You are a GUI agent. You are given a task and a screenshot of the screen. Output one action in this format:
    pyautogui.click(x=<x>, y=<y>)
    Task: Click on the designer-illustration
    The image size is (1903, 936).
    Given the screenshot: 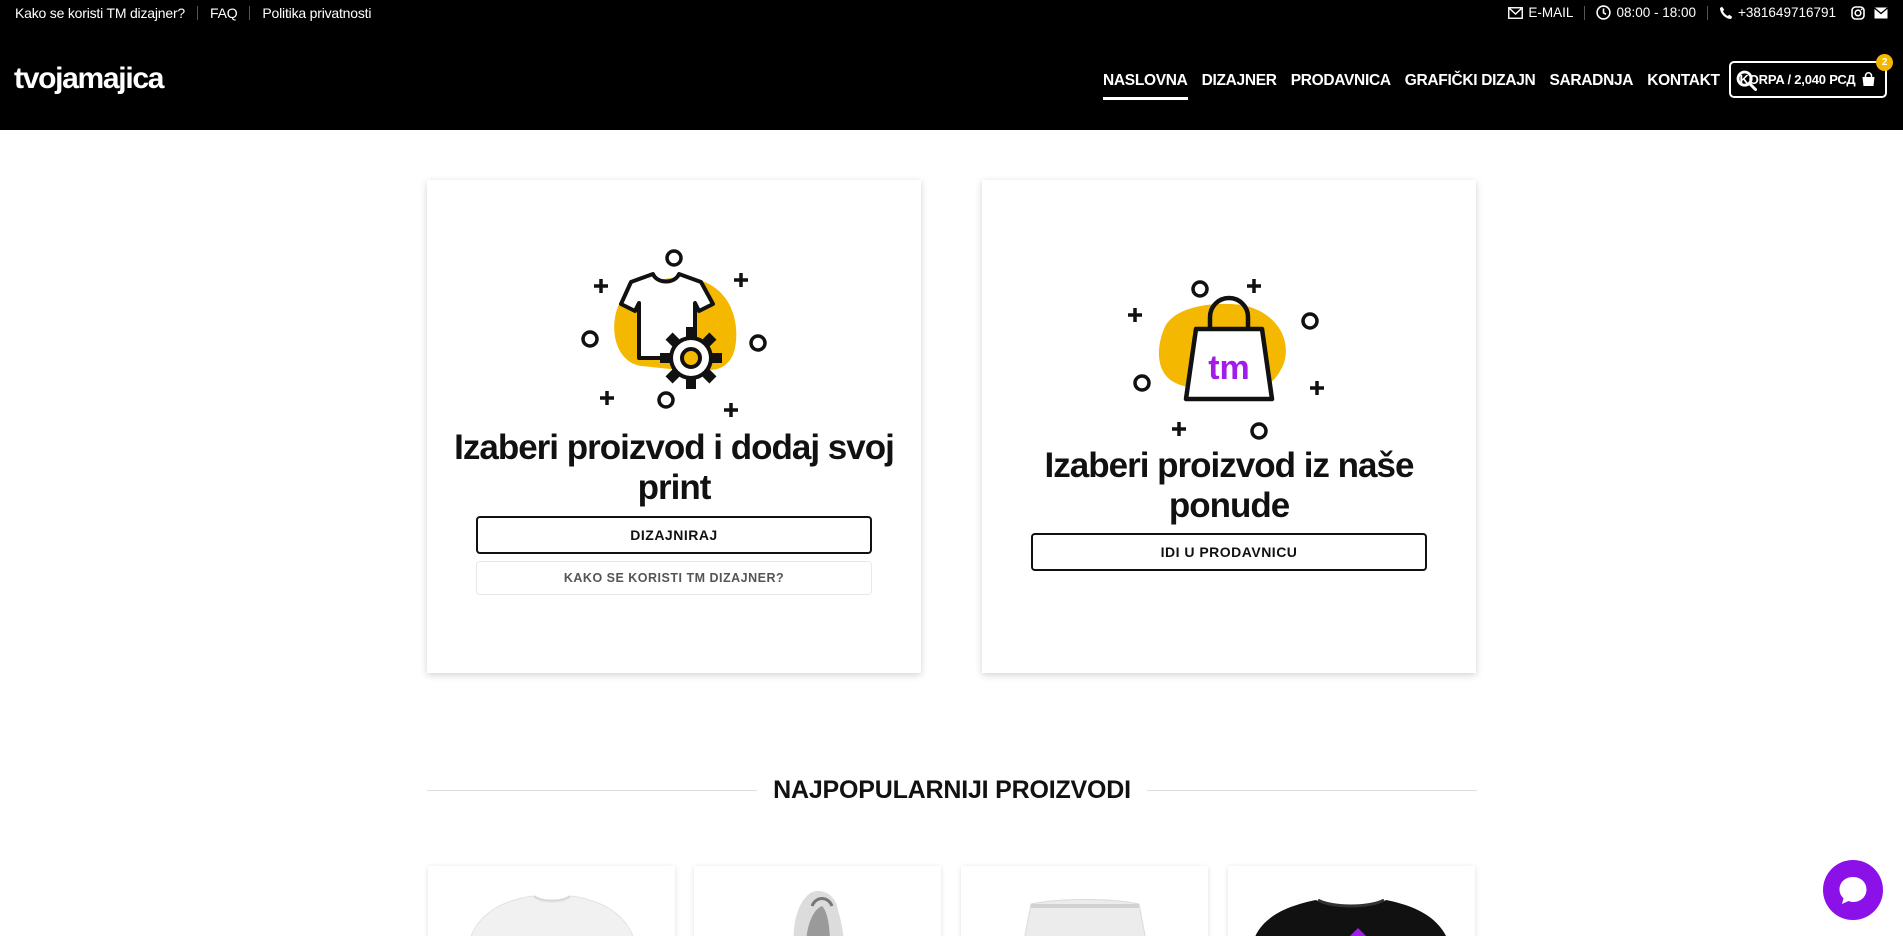 What is the action you would take?
    pyautogui.click(x=674, y=335)
    